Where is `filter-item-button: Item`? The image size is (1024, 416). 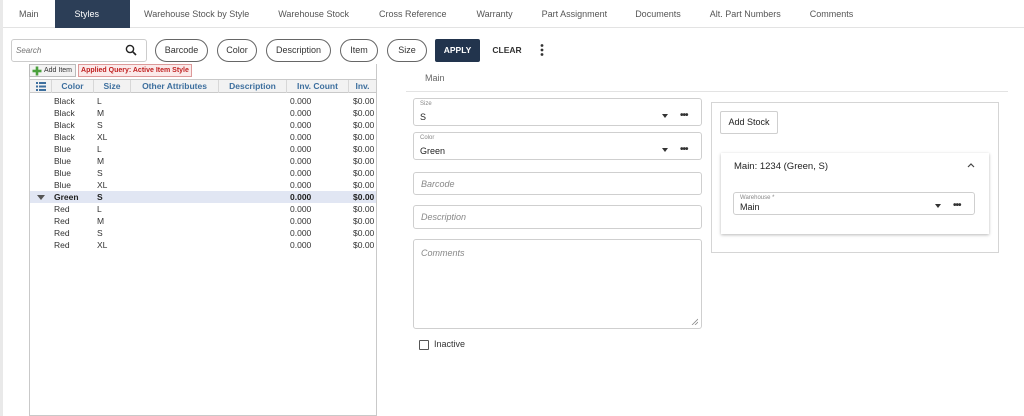 filter-item-button: Item is located at coordinates (359, 50).